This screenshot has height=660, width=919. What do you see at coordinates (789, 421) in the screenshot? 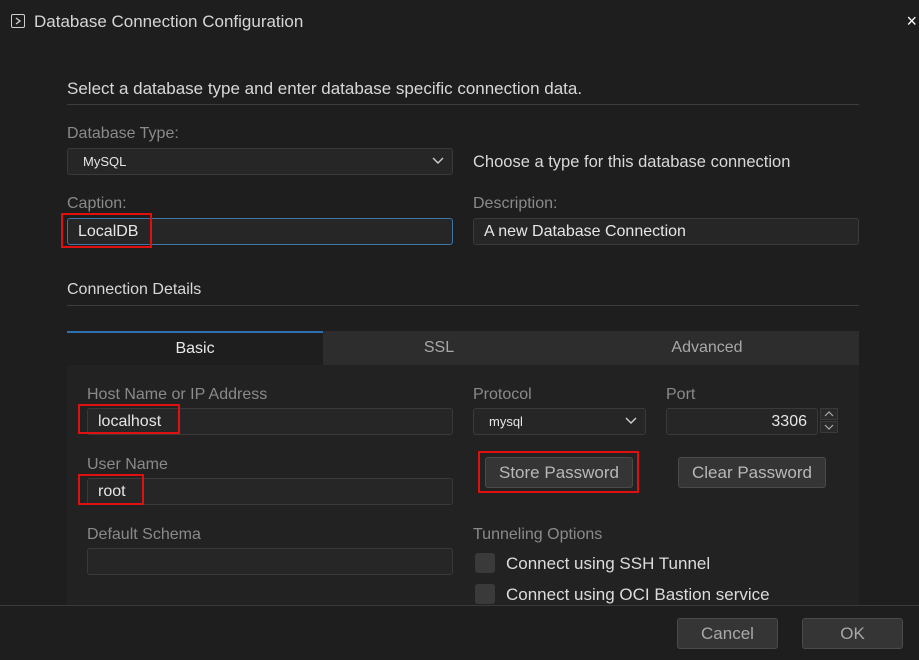
I see `port-value: 3306` at bounding box center [789, 421].